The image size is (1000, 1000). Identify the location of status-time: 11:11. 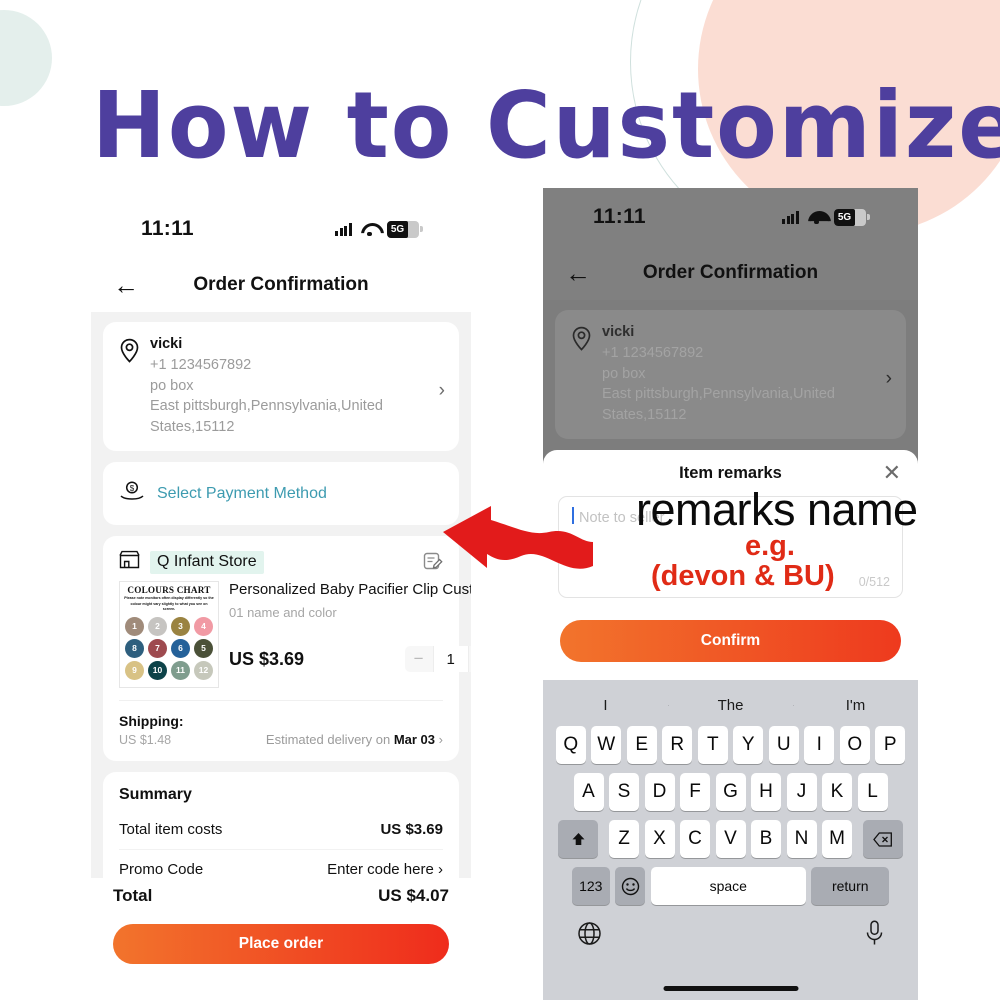
(167, 228).